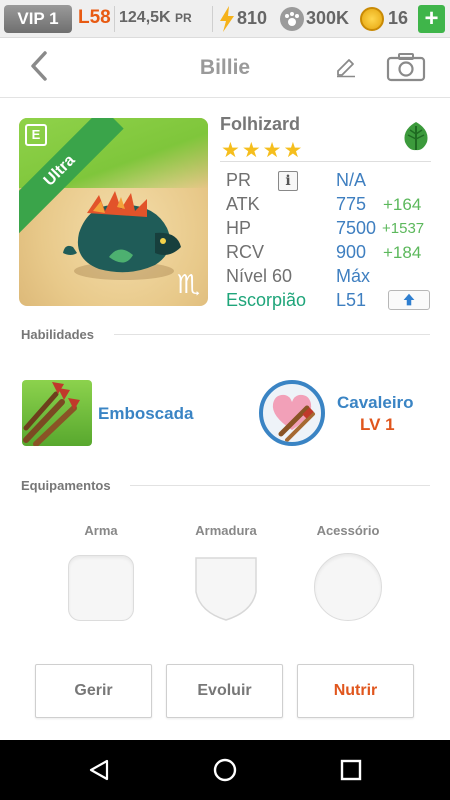 This screenshot has width=450, height=800. I want to click on nav-recents-icon, so click(351, 770).